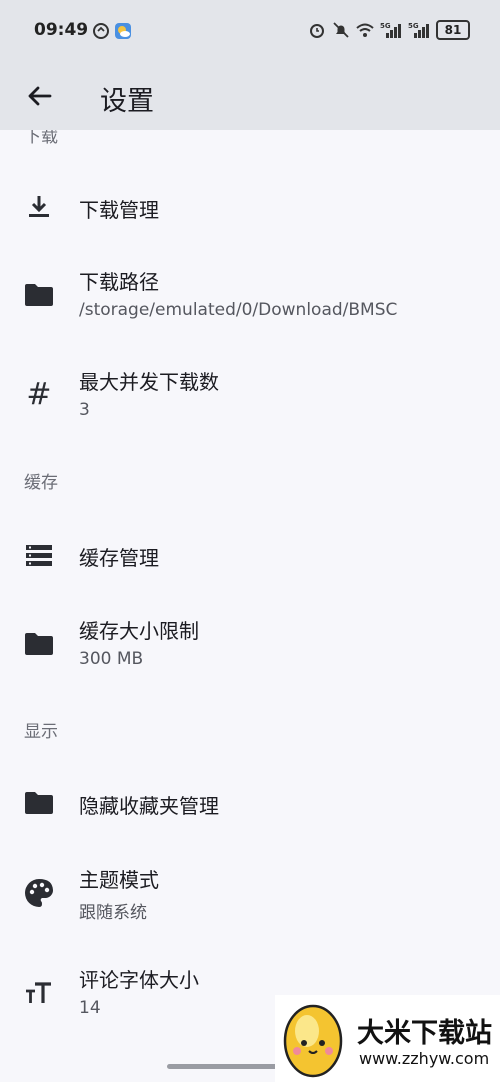 The height and width of the screenshot is (1082, 500). What do you see at coordinates (250, 96) in the screenshot?
I see `app-bar: 设置` at bounding box center [250, 96].